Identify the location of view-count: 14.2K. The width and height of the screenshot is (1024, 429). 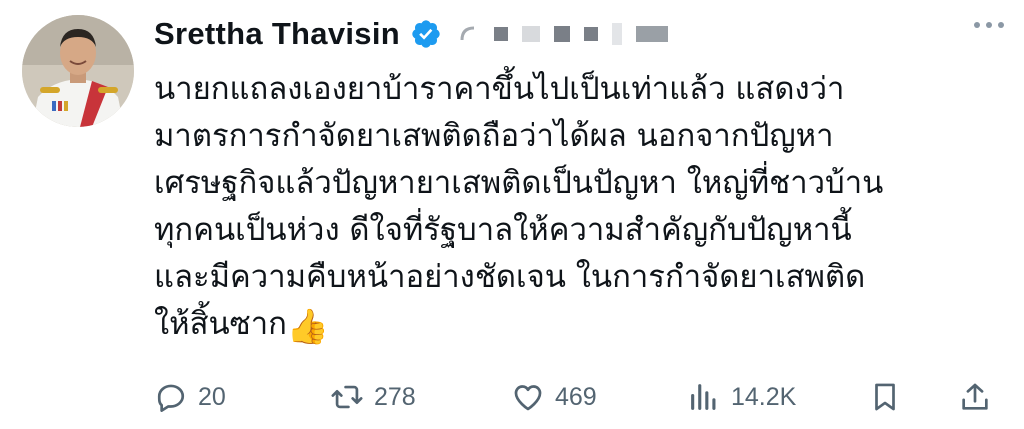
(764, 396).